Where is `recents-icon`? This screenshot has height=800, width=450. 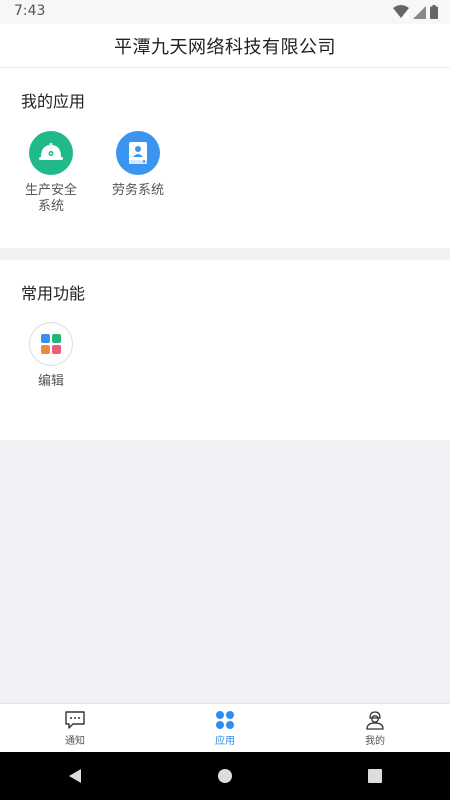
recents-icon is located at coordinates (375, 776).